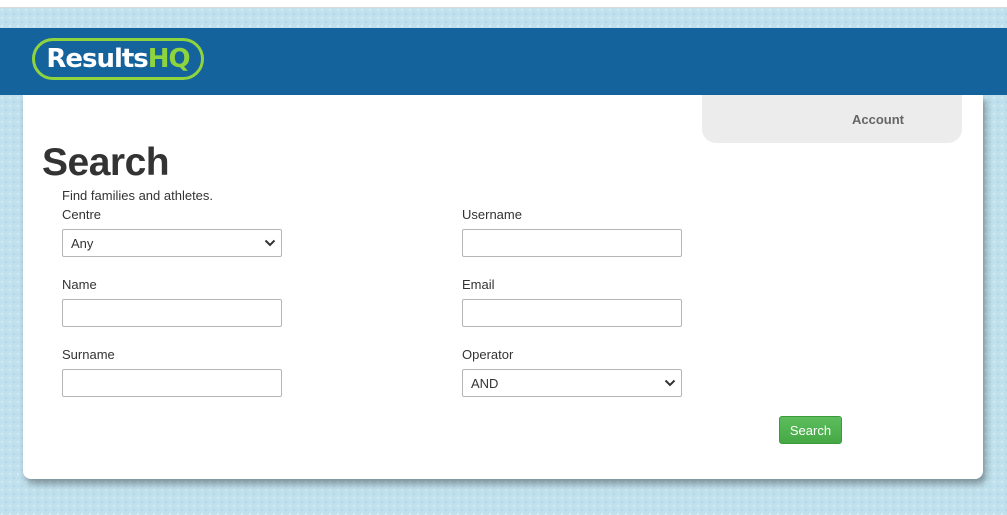 The image size is (1007, 515). I want to click on logo-text-results: Results, so click(97, 59).